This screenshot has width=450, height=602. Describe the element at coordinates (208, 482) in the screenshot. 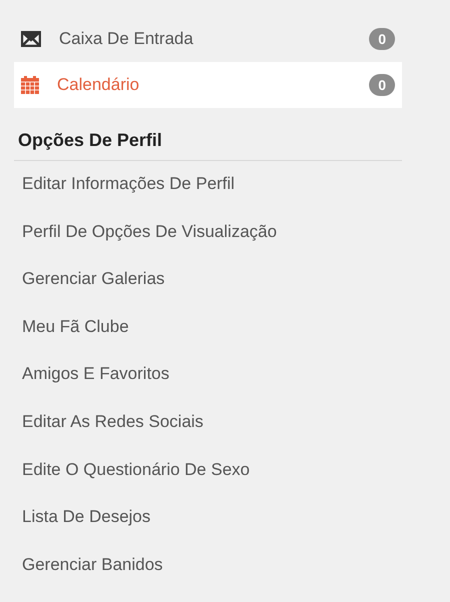

I see `profile-option-link: Edite O Questionário De Sexo` at that location.